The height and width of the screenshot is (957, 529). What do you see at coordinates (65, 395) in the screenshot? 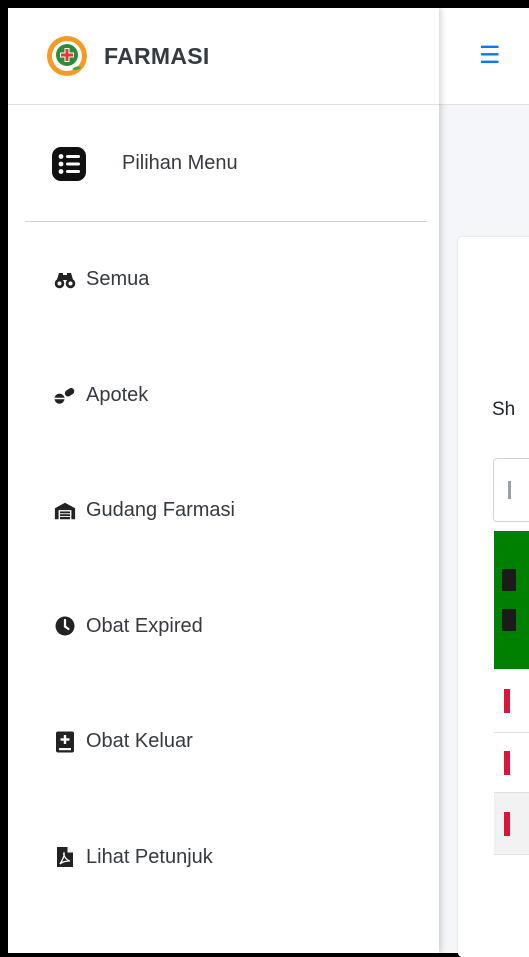
I see `pills-icon` at bounding box center [65, 395].